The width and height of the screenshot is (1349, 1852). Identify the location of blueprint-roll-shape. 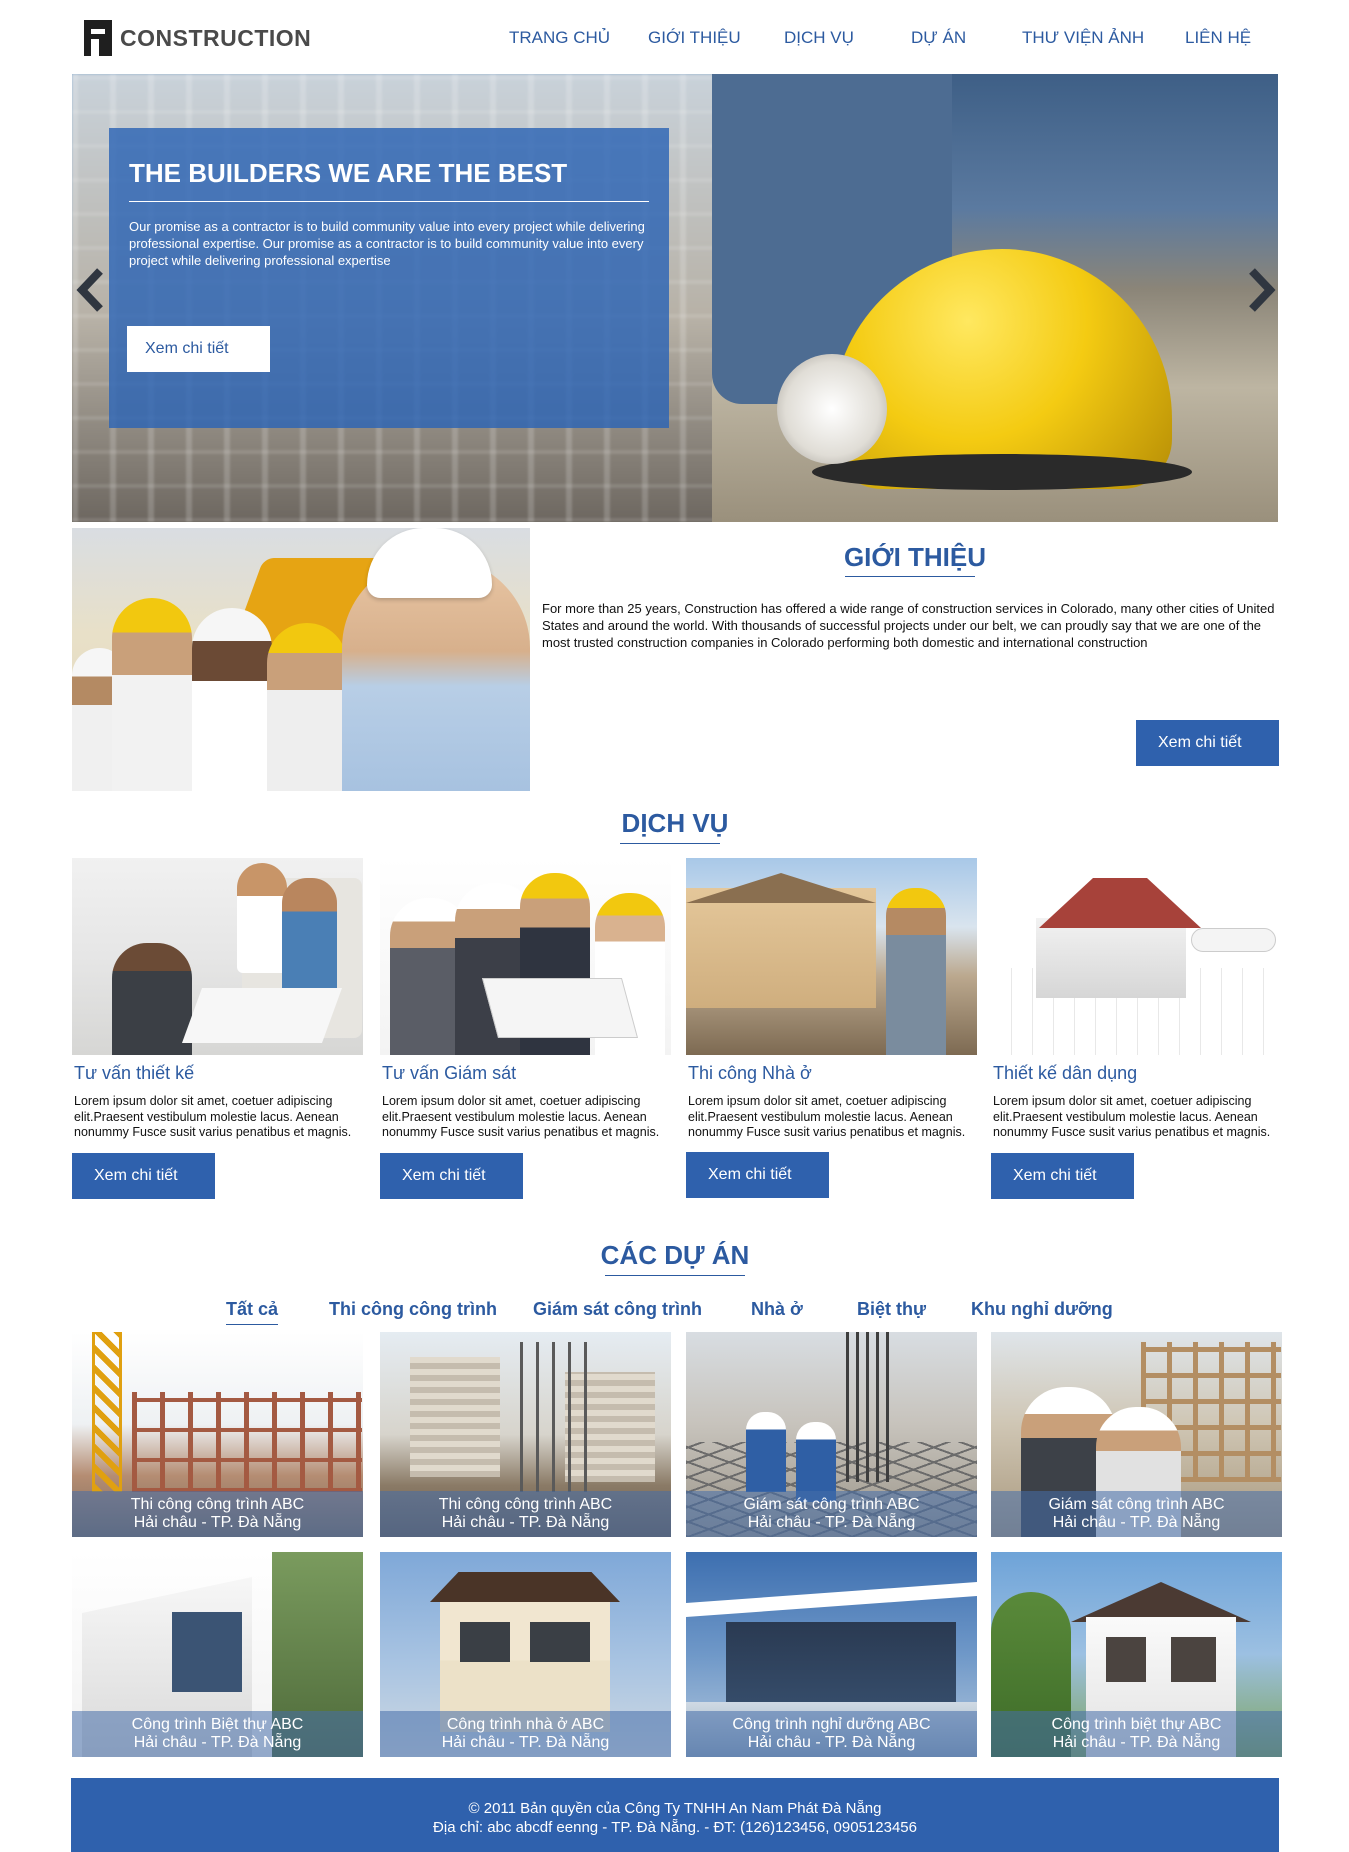
(1233, 940).